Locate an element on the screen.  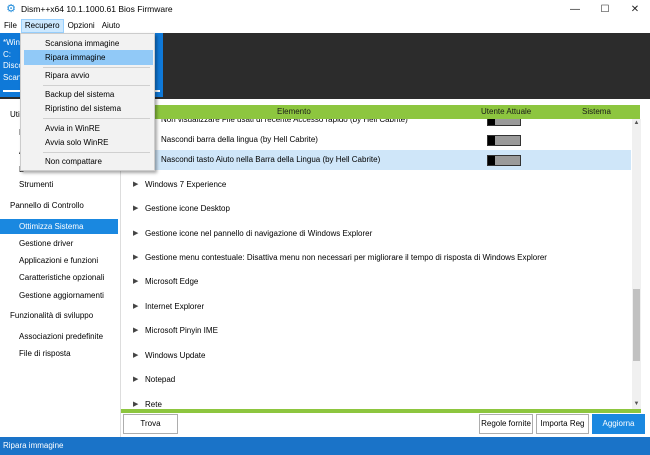
close-icon: ✕ is located at coordinates (635, 9).